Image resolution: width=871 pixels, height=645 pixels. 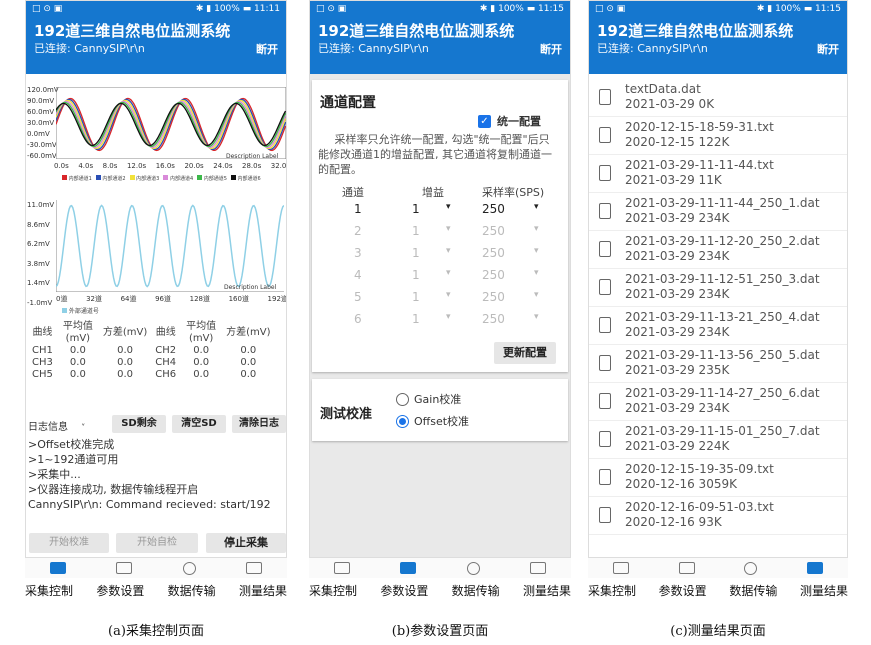 I want to click on table-cell: CH4, so click(x=166, y=362).